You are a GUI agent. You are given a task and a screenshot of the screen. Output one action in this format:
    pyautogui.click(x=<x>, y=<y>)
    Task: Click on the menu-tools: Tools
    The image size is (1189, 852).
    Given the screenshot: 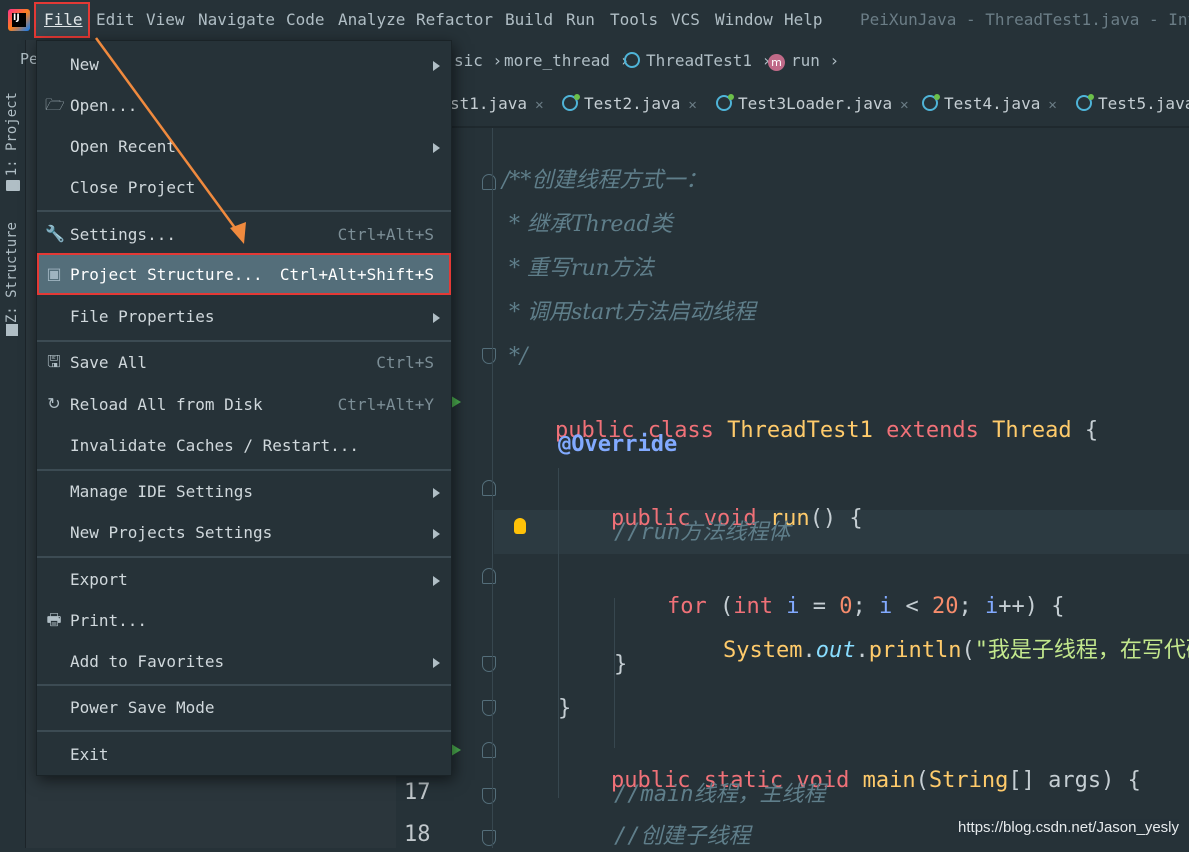 What is the action you would take?
    pyautogui.click(x=634, y=20)
    